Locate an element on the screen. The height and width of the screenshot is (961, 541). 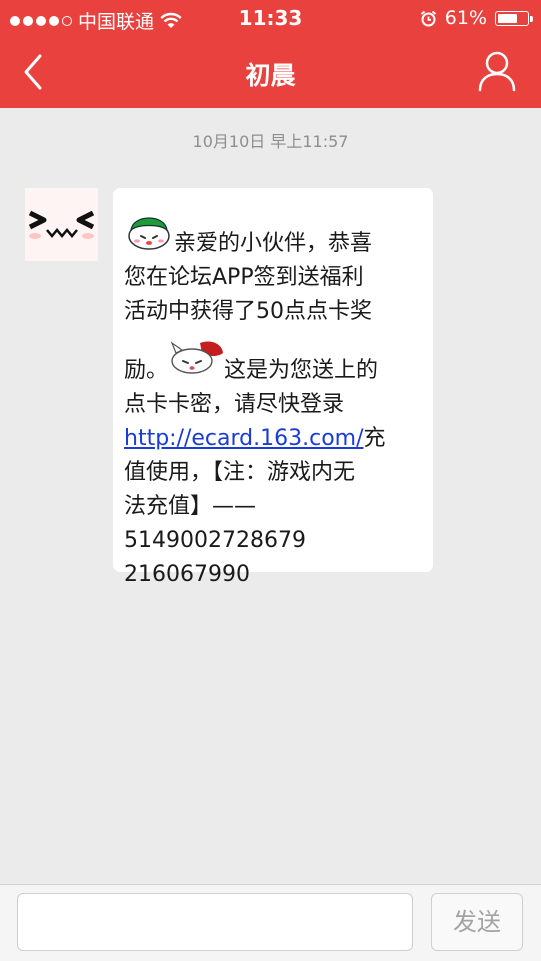
message-line: 您在论坛APP签到送福利 is located at coordinates (244, 277).